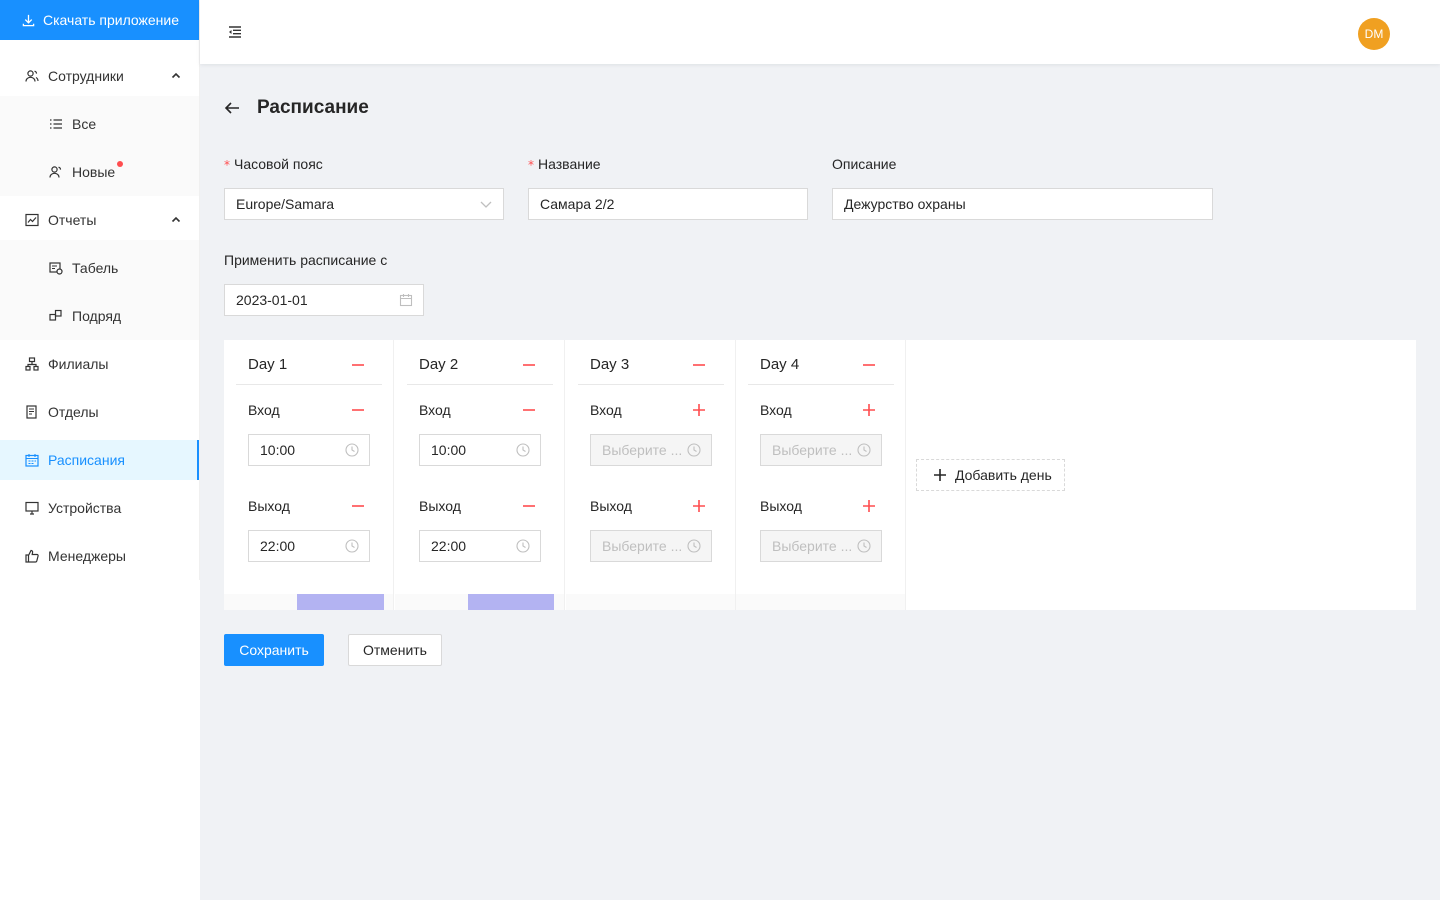 This screenshot has width=1440, height=900. What do you see at coordinates (1374, 34) in the screenshot?
I see `avatar: DM` at bounding box center [1374, 34].